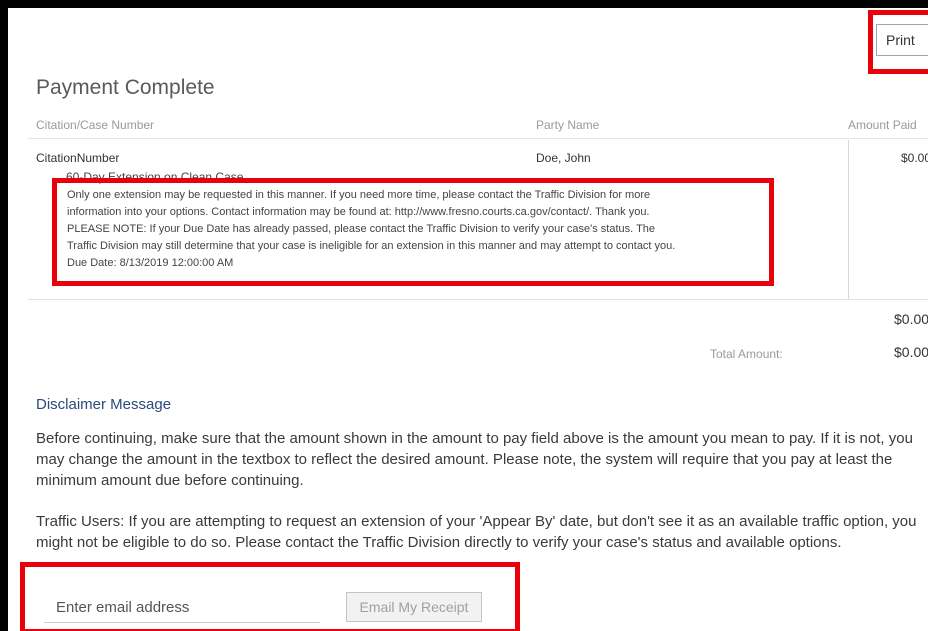  Describe the element at coordinates (911, 319) in the screenshot. I see `subtotal-value: $0.00` at that location.